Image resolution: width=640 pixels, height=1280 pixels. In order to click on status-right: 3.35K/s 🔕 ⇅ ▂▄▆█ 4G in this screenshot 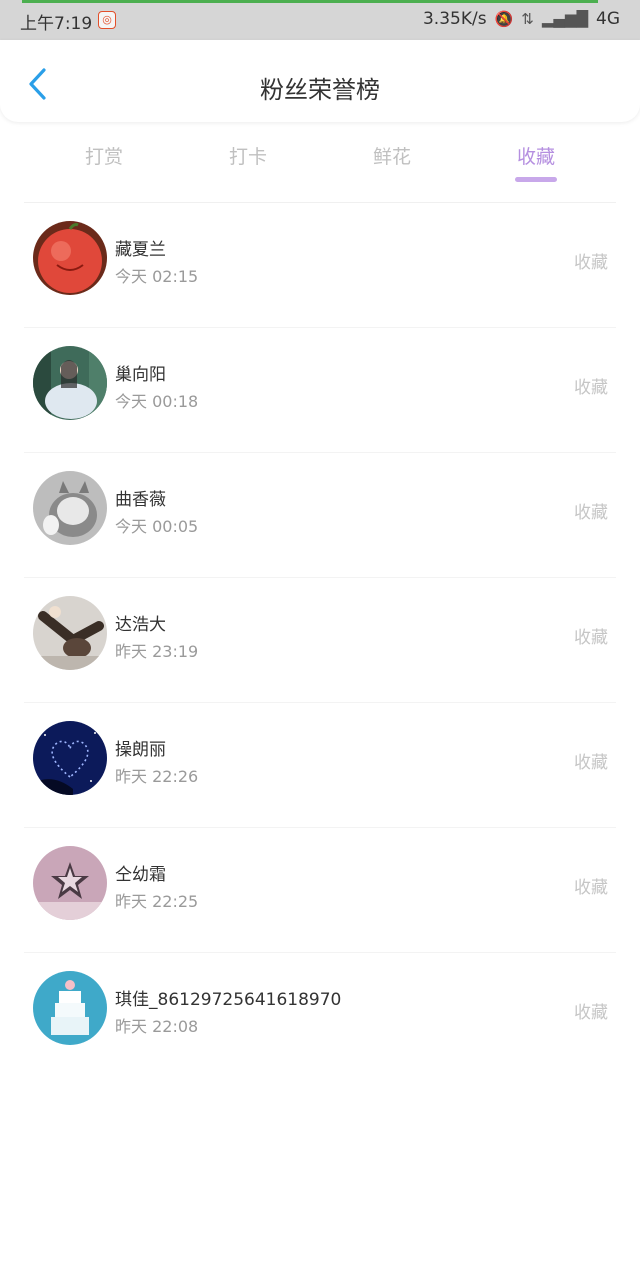, I will do `click(521, 19)`.